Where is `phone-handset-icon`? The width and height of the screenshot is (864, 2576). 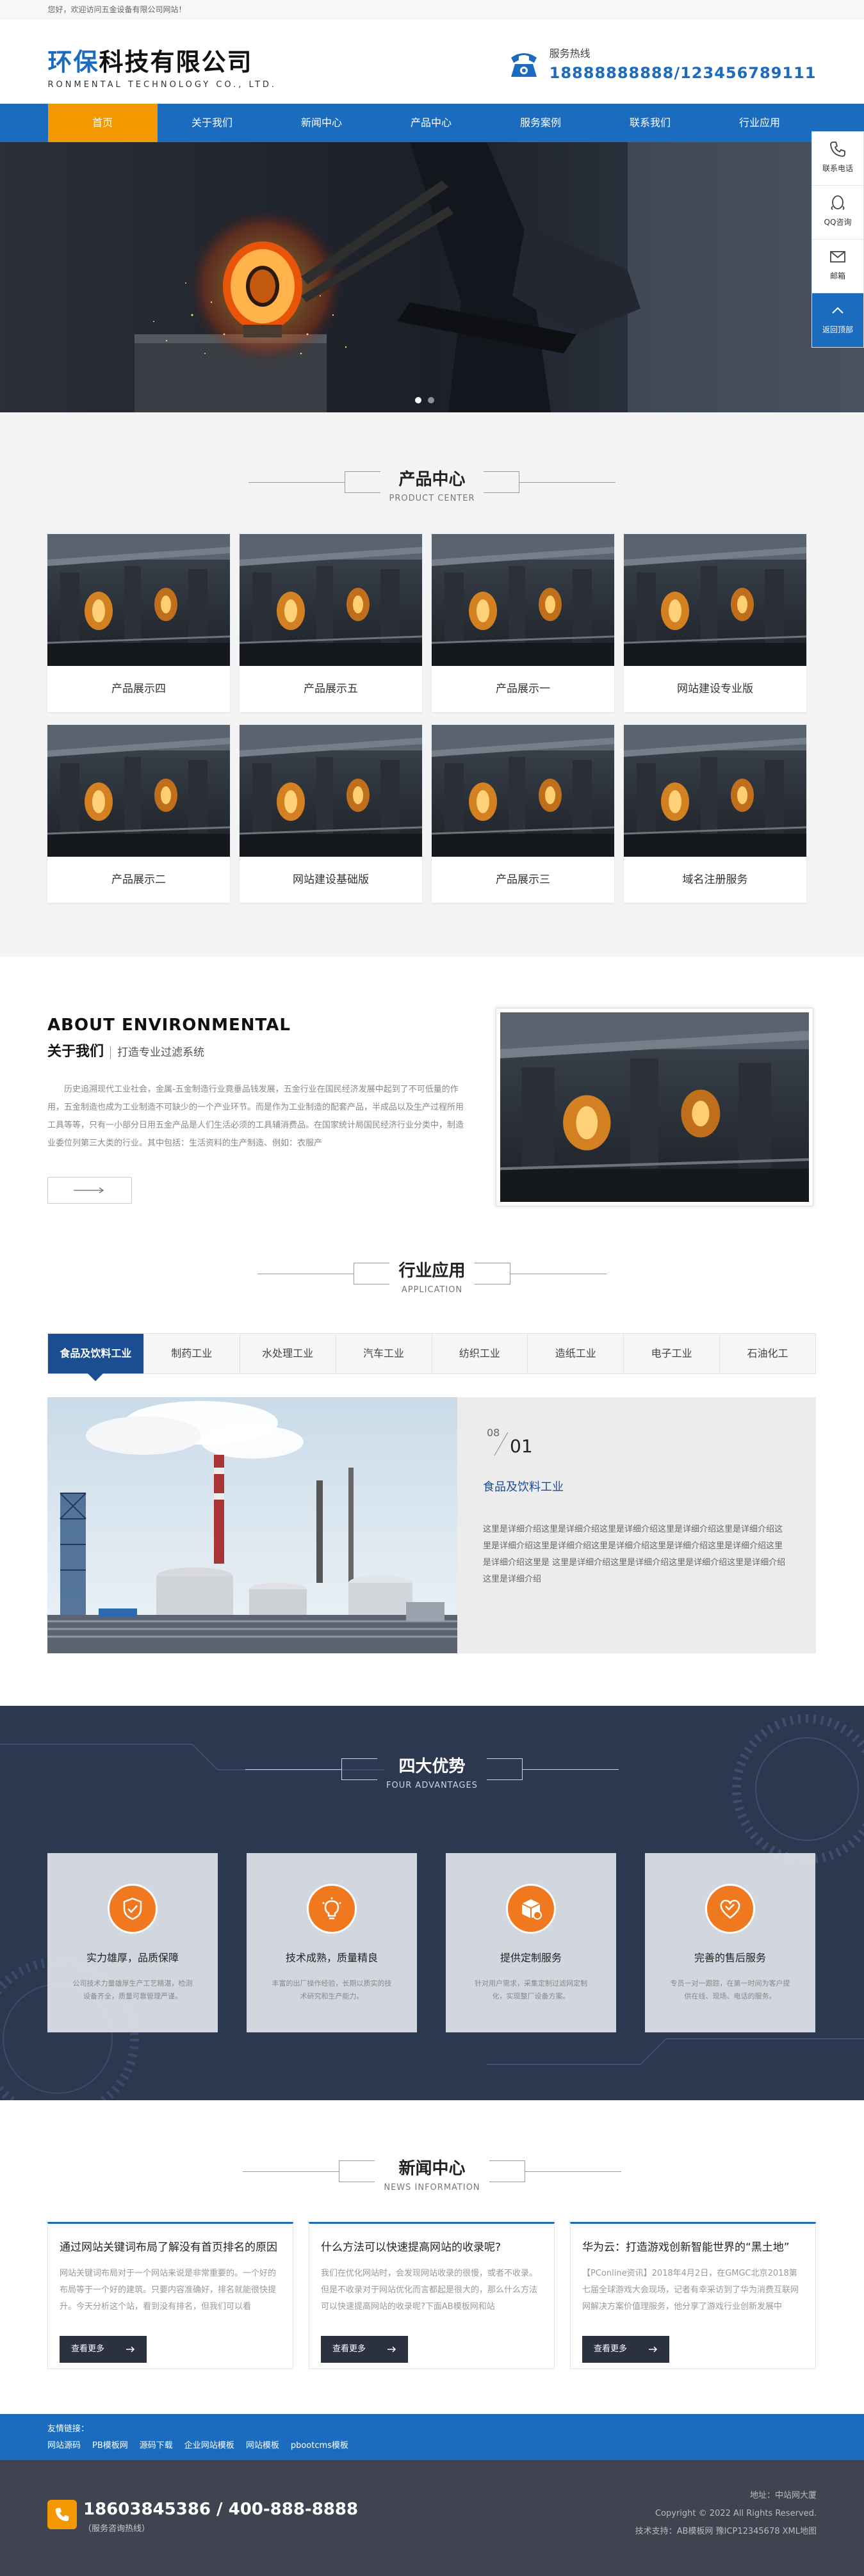 phone-handset-icon is located at coordinates (62, 2514).